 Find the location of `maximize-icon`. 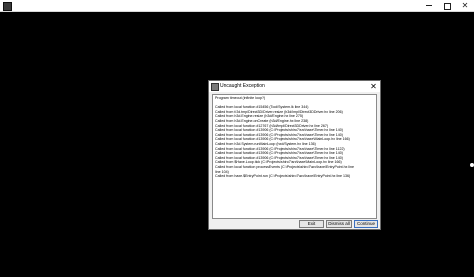

maximize-icon is located at coordinates (447, 5).